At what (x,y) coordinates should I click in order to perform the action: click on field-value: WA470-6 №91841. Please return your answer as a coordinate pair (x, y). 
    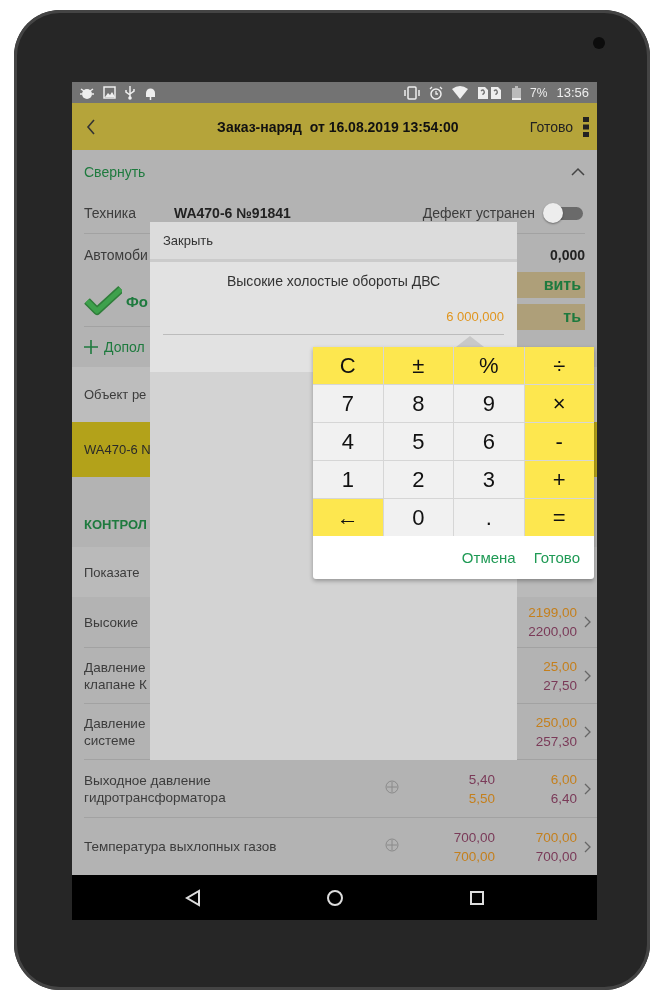
    Looking at the image, I should click on (233, 213).